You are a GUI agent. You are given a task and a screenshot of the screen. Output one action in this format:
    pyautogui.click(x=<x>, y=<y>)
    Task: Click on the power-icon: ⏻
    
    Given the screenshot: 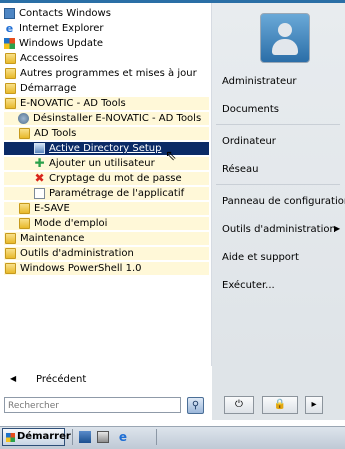 What is the action you would take?
    pyautogui.click(x=239, y=404)
    